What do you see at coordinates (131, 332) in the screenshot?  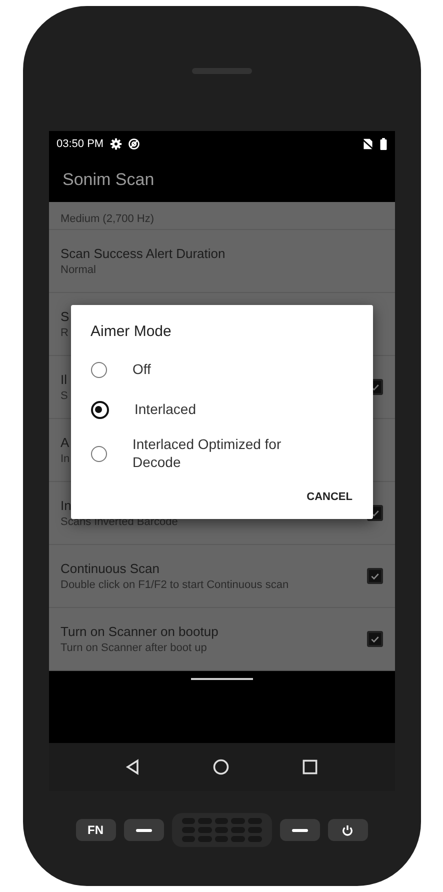 I see `dialog-title: Aimer Mode` at bounding box center [131, 332].